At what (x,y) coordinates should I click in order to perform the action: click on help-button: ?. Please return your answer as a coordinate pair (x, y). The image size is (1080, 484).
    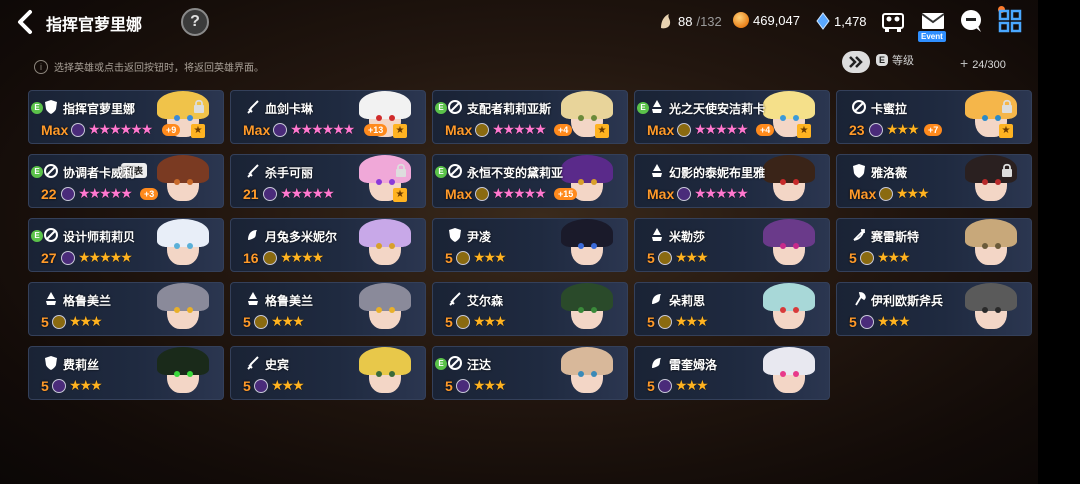
    Looking at the image, I should click on (195, 22).